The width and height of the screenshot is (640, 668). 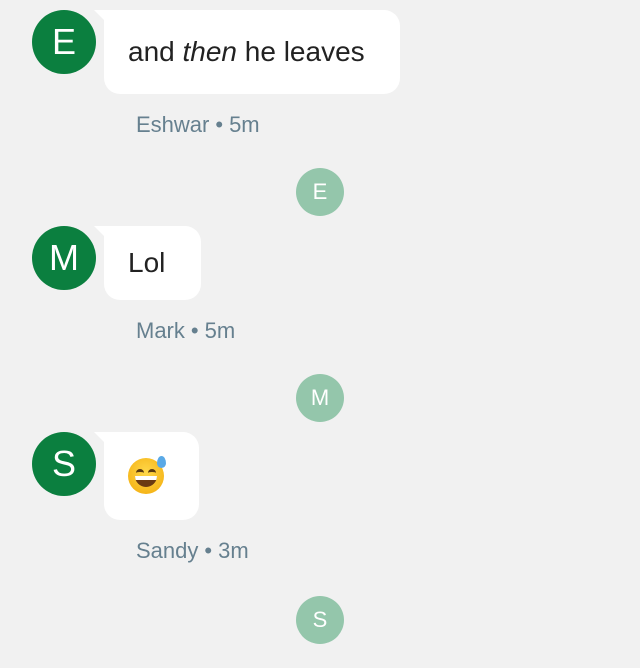 I want to click on read-receipt-avatar: M, so click(x=320, y=398).